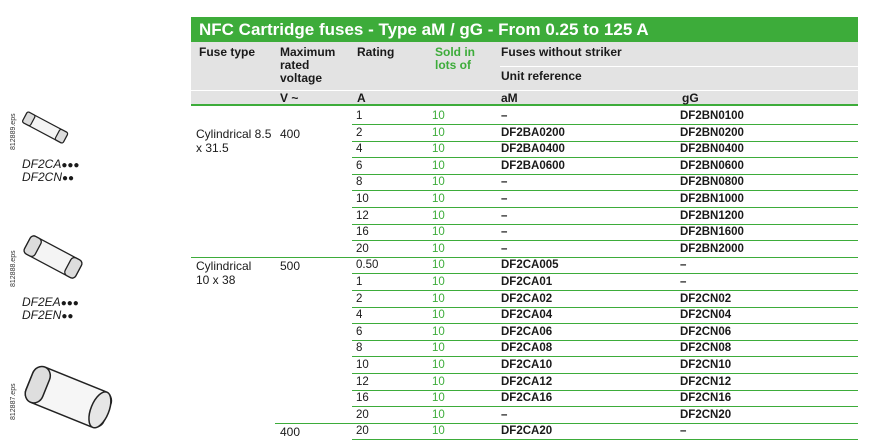 The width and height of the screenshot is (878, 442). I want to click on gg-reference-cell: DF2BN1000, so click(712, 199).